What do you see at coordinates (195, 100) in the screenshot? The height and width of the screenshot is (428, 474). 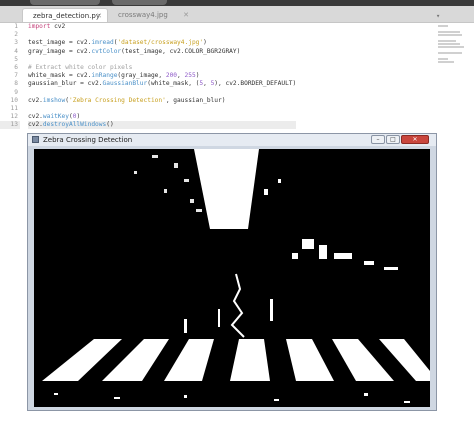 I see `code-token: , gaussian_blur)` at bounding box center [195, 100].